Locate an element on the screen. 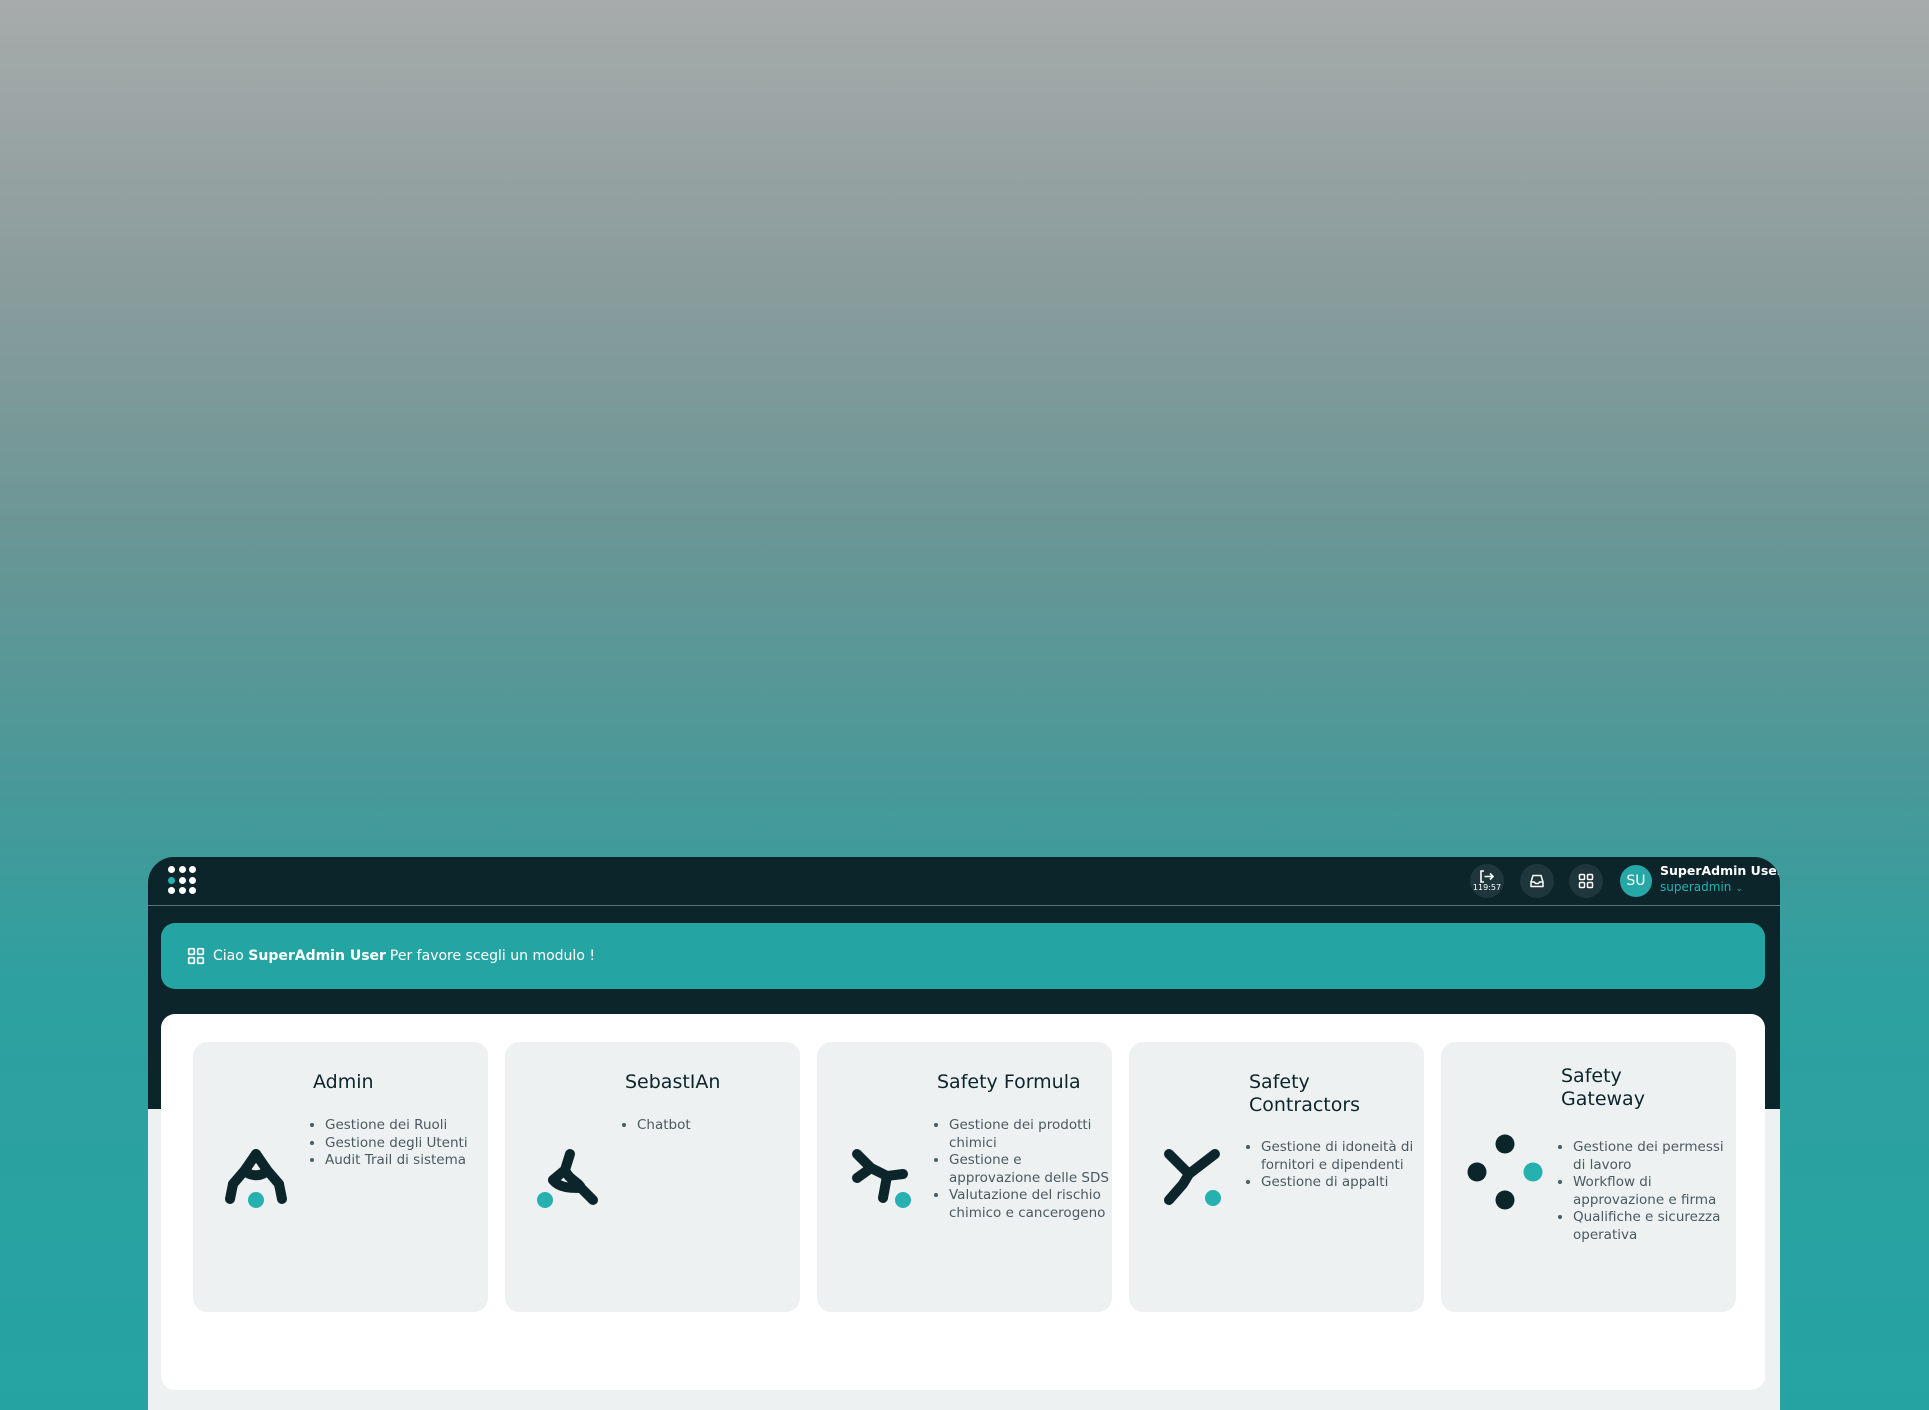 The height and width of the screenshot is (1410, 1929). list-item: Audit Trail di sistema is located at coordinates (405, 1161).